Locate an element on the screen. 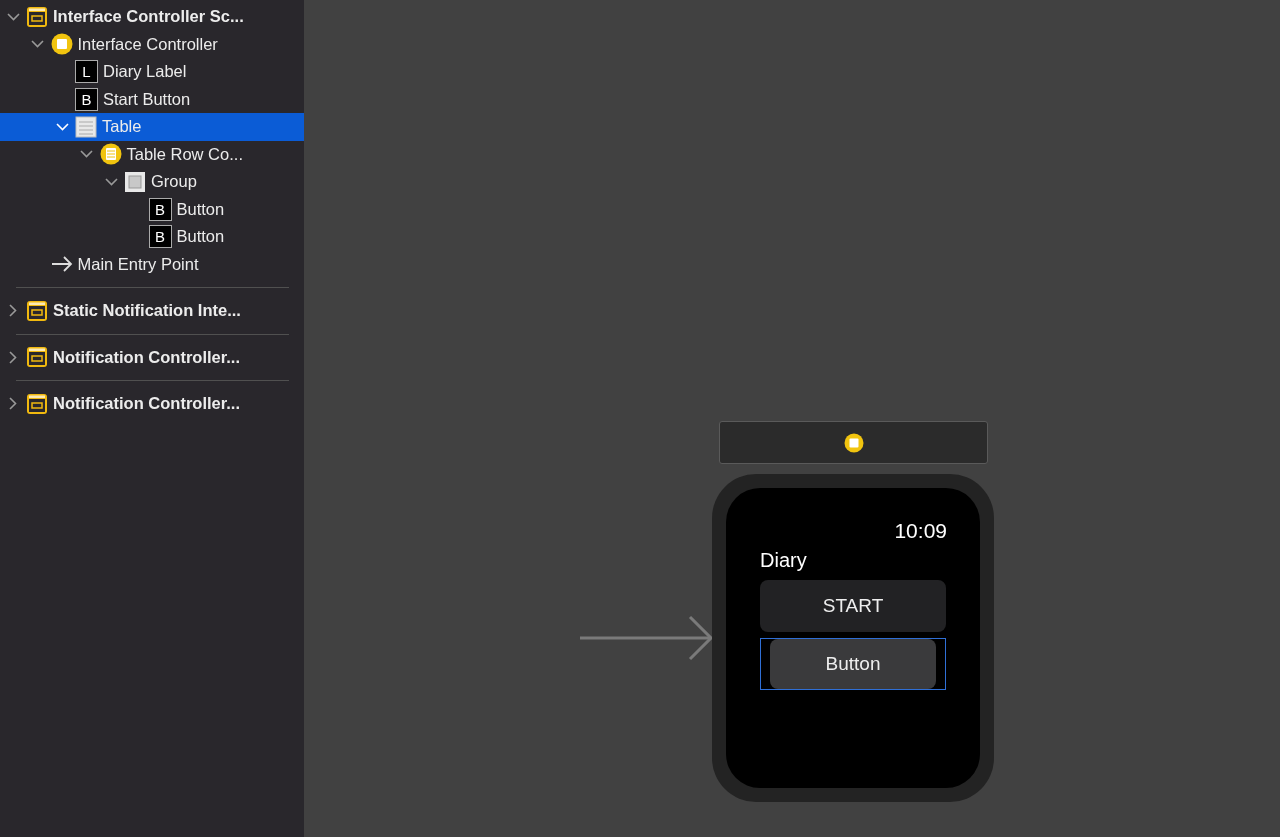 The width and height of the screenshot is (1280, 837). row-controller-icon is located at coordinates (110, 154).